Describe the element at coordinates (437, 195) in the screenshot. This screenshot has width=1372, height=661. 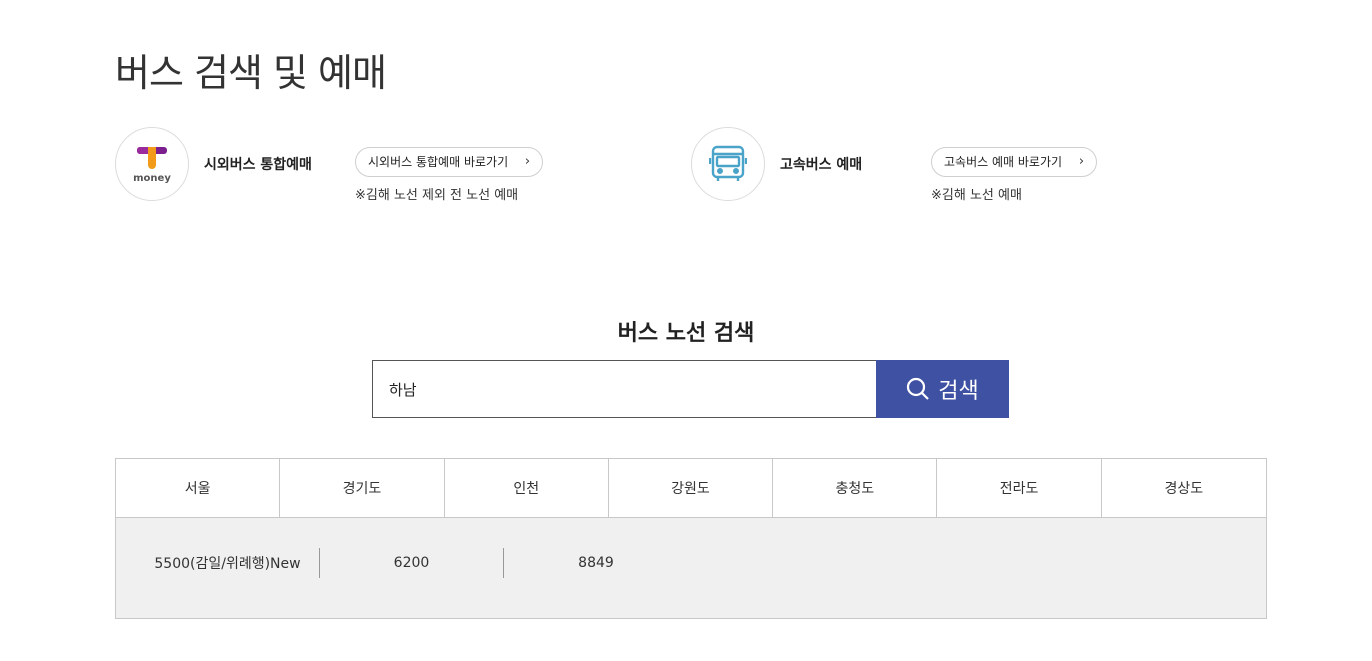
I see `service-note: ※김해 노선 제외 전 노선 예매` at that location.